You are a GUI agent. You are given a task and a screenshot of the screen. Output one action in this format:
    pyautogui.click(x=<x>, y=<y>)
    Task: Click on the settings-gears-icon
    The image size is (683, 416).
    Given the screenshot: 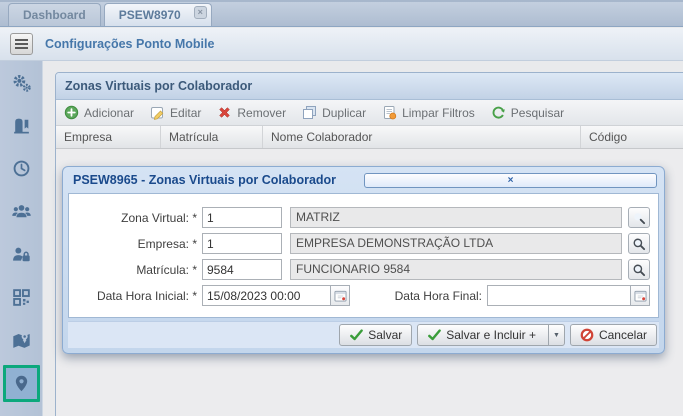 What is the action you would take?
    pyautogui.click(x=22, y=83)
    